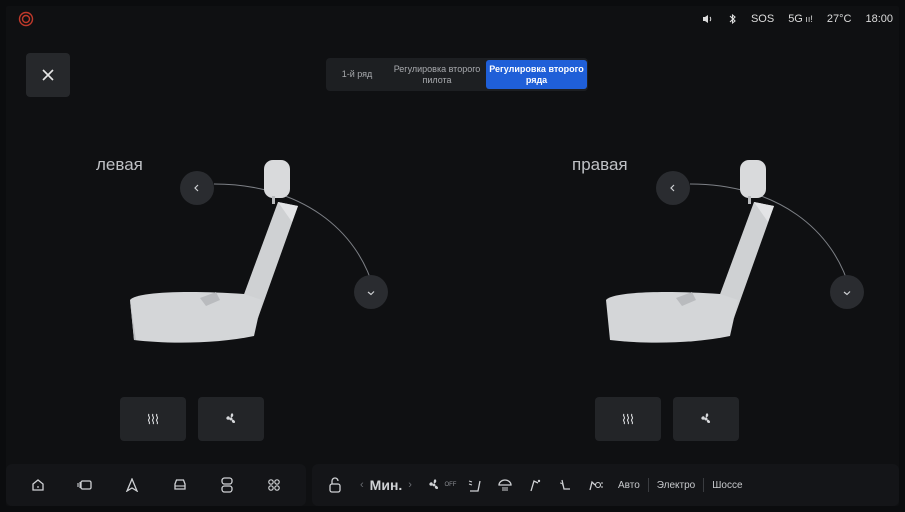  What do you see at coordinates (629, 485) in the screenshot?
I see `mode-auto: Авто` at bounding box center [629, 485].